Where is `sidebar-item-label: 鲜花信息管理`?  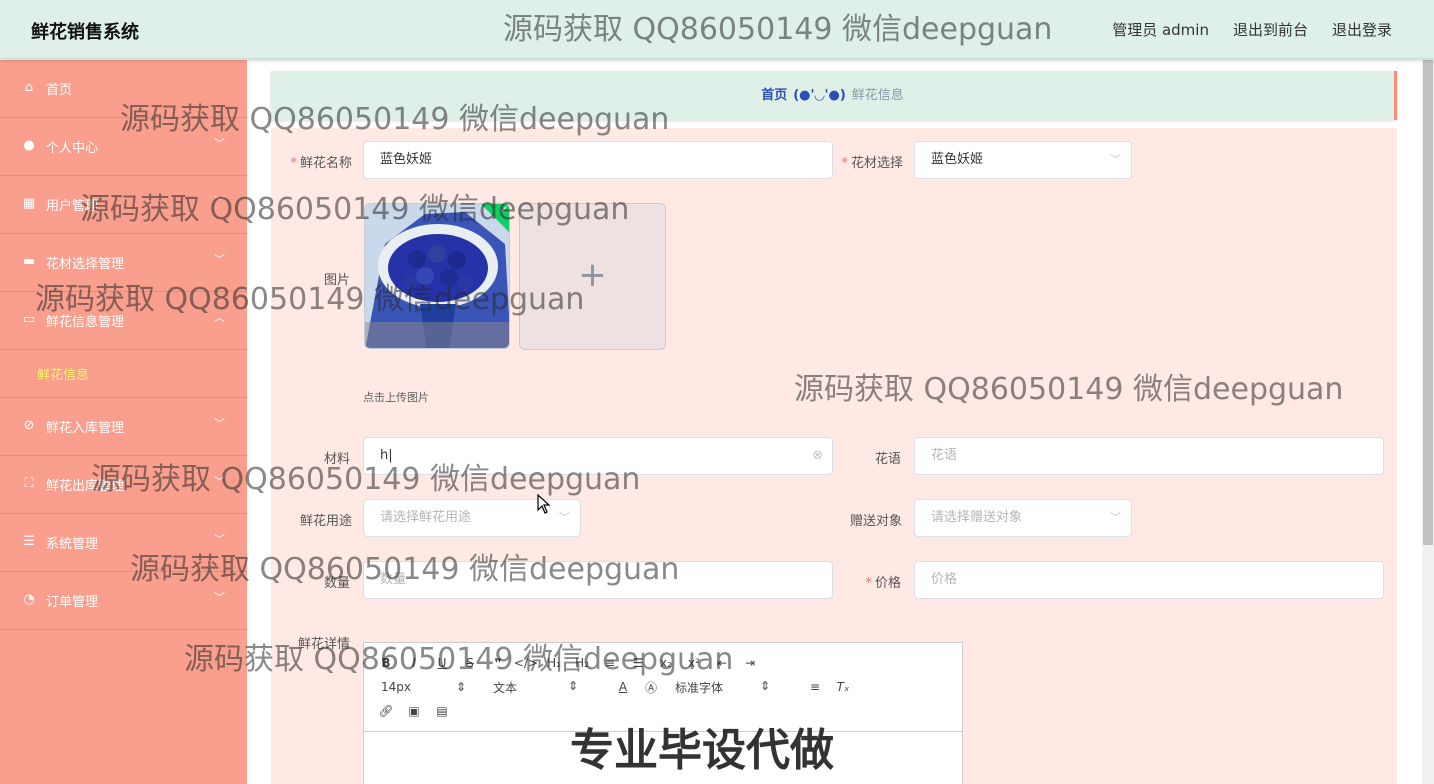
sidebar-item-label: 鲜花信息管理 is located at coordinates (85, 322).